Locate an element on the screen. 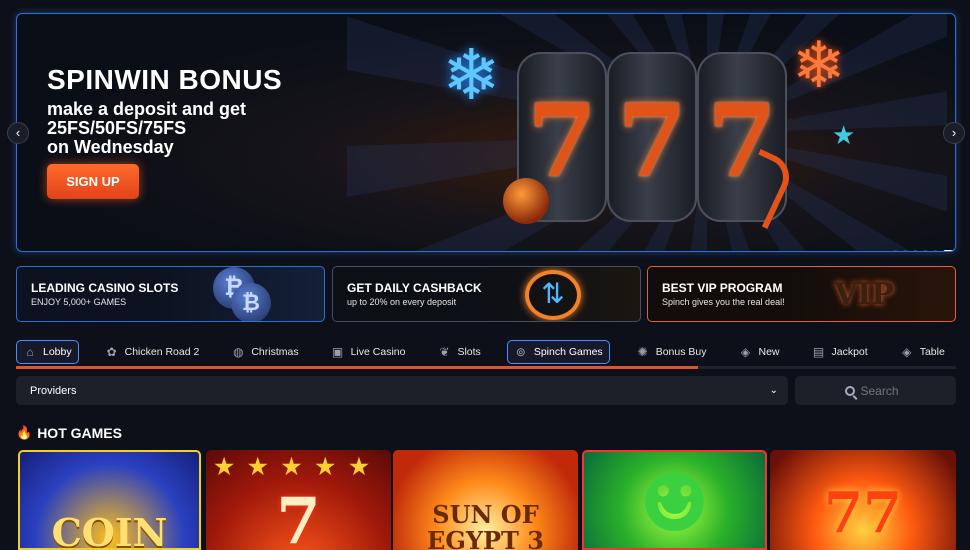  tab-lobby: ⌂ Lobby is located at coordinates (47, 352).